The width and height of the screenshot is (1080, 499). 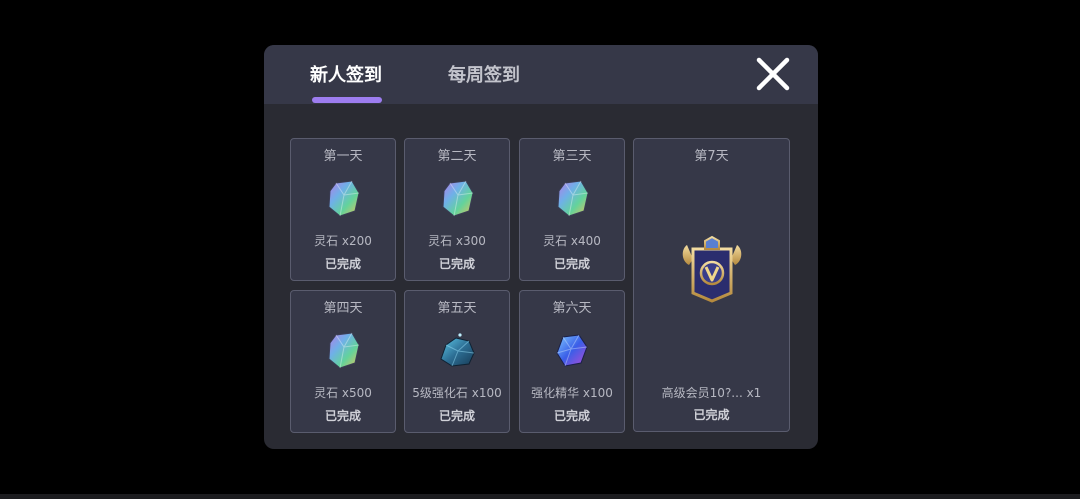 I want to click on reward-label: 强化精华 x100, so click(x=572, y=393).